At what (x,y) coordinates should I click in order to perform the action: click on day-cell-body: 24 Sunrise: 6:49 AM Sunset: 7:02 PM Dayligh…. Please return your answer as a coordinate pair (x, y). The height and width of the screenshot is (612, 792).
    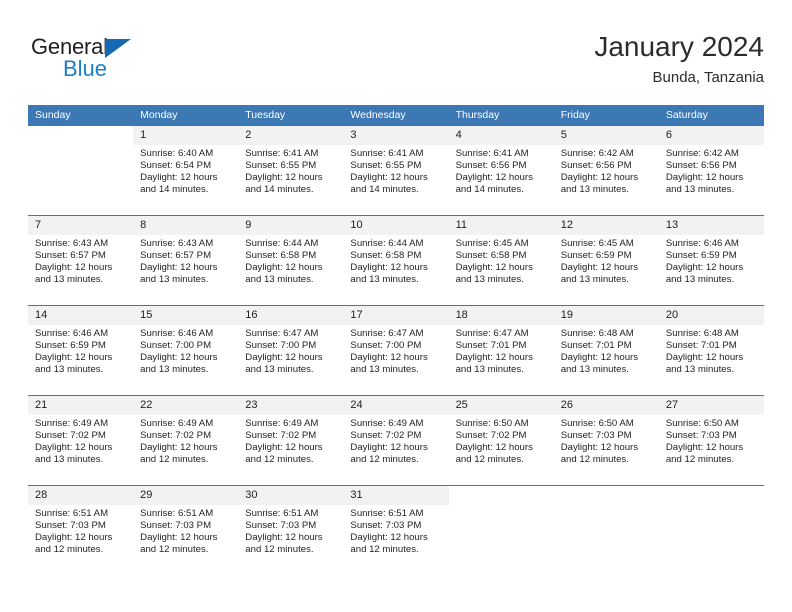
    Looking at the image, I should click on (396, 440).